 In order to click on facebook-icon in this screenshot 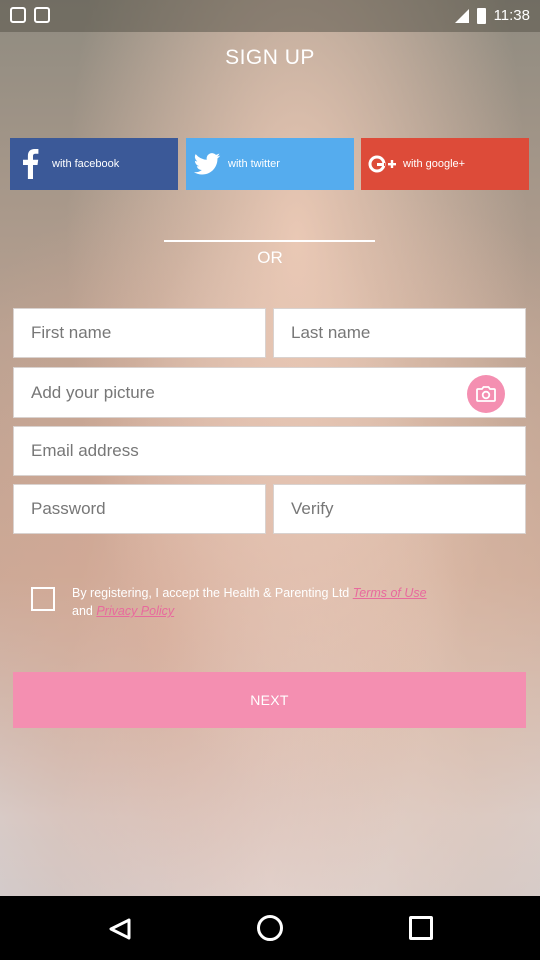, I will do `click(31, 164)`.